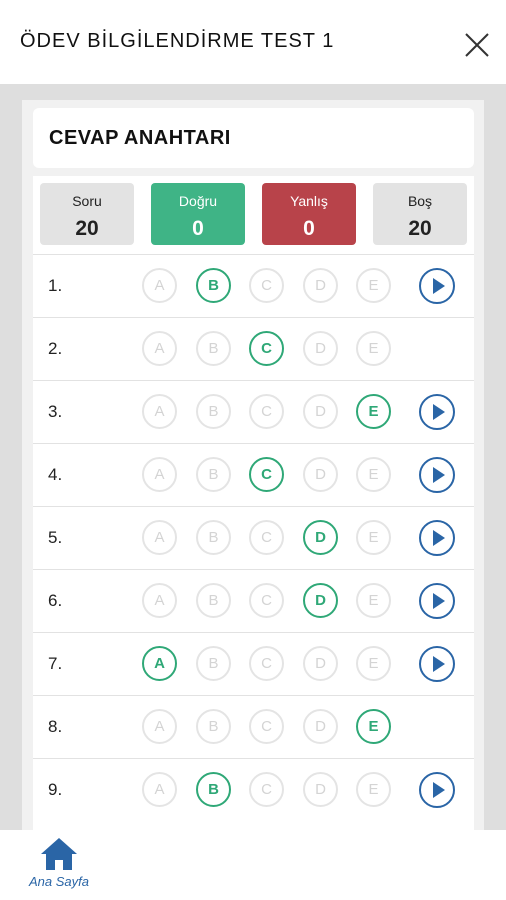 The height and width of the screenshot is (900, 506). Describe the element at coordinates (55, 474) in the screenshot. I see `question-number: 4.` at that location.